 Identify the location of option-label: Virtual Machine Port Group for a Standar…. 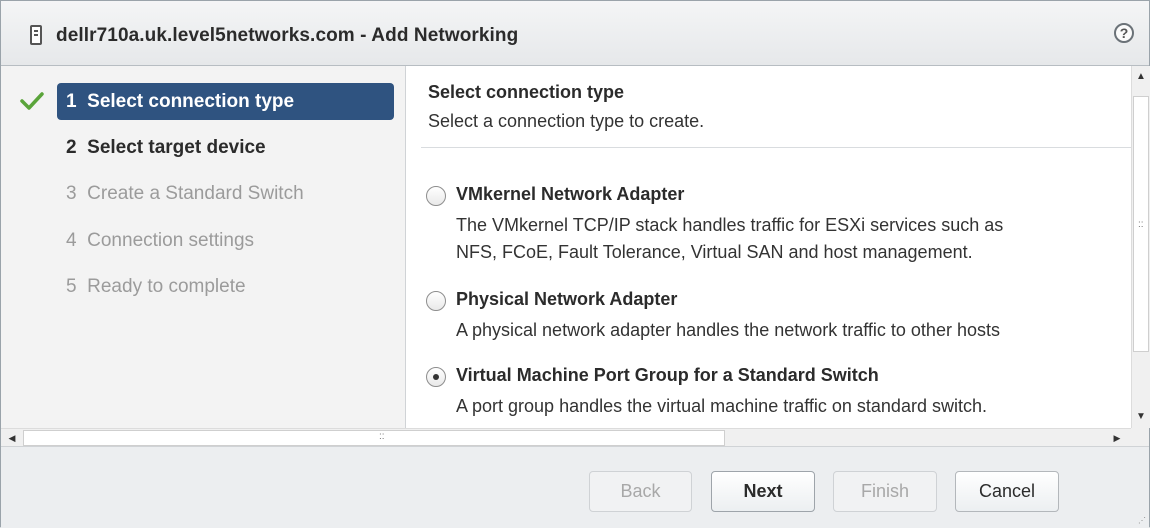
(667, 375).